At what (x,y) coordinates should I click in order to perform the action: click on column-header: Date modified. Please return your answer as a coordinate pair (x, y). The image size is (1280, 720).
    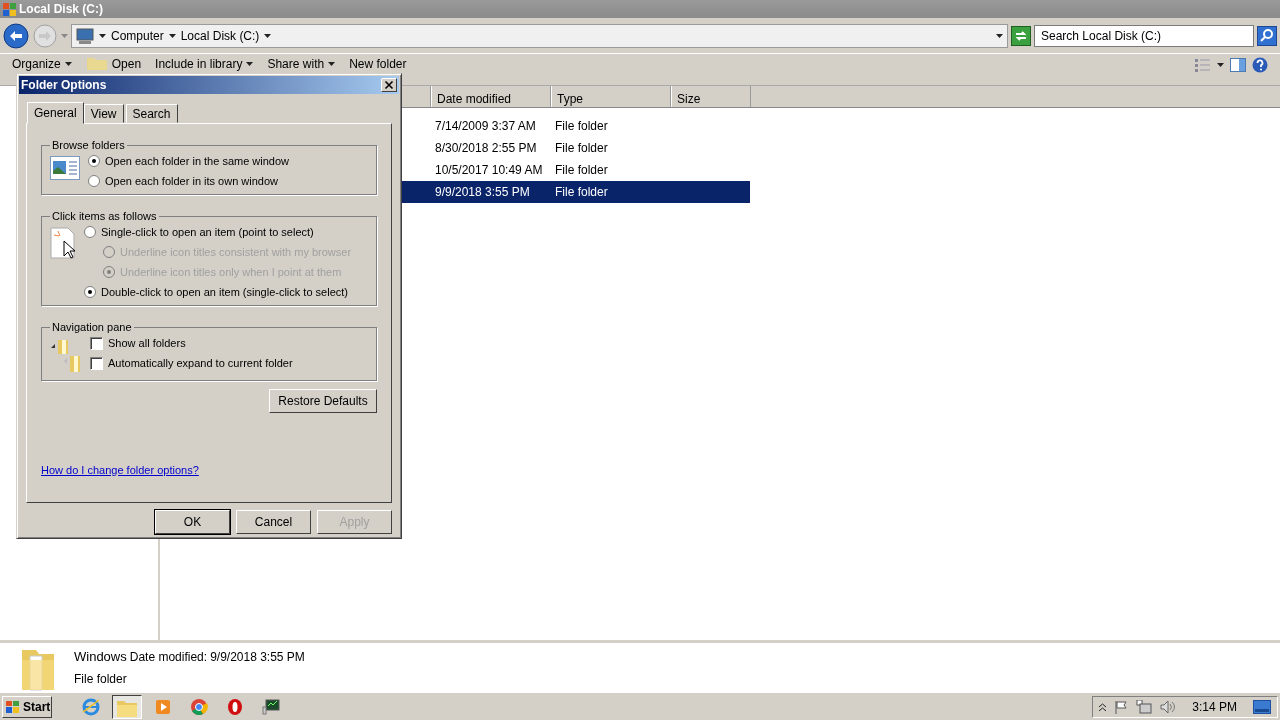
    Looking at the image, I should click on (491, 96).